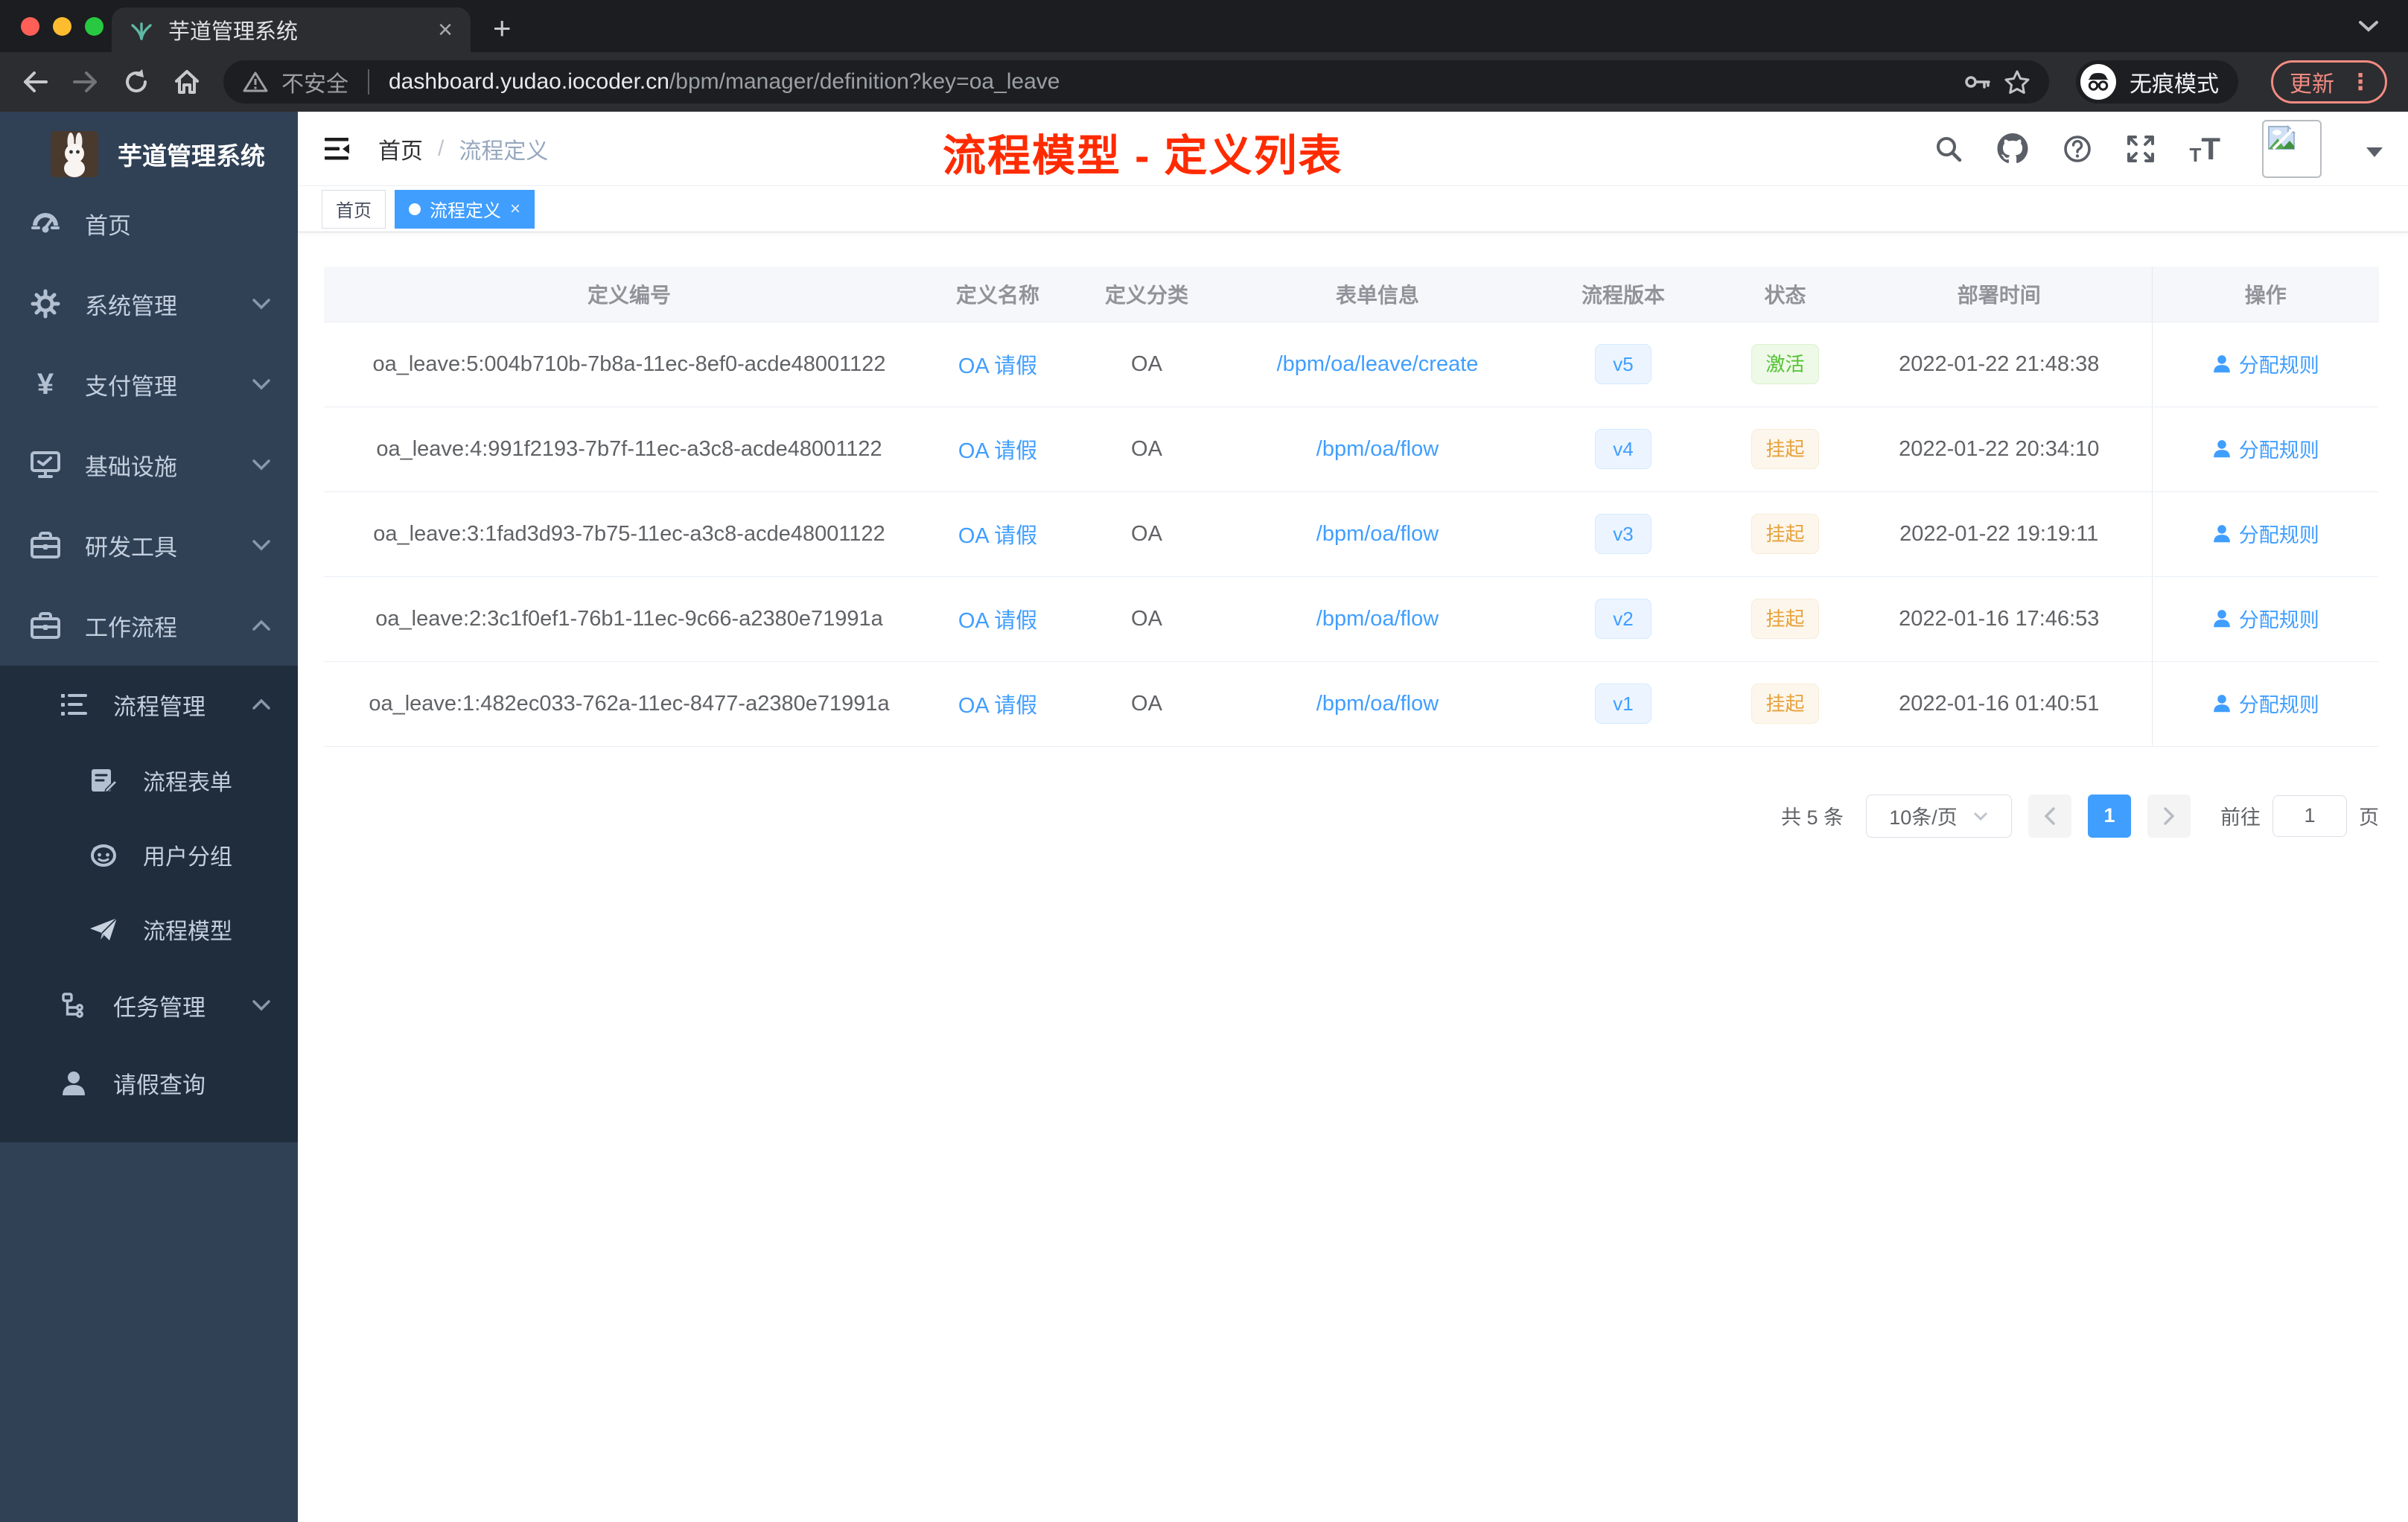 Image resolution: width=2408 pixels, height=1522 pixels. What do you see at coordinates (149, 464) in the screenshot?
I see `sidebar-item-infrastructure: 基础设施` at bounding box center [149, 464].